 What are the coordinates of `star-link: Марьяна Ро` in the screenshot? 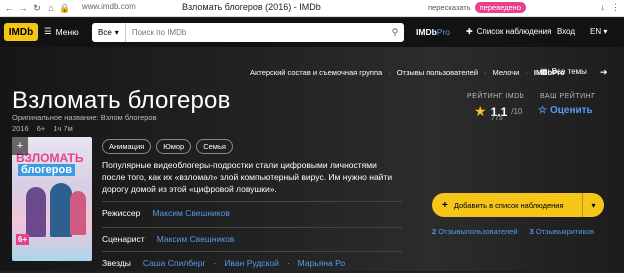 It's located at (321, 263).